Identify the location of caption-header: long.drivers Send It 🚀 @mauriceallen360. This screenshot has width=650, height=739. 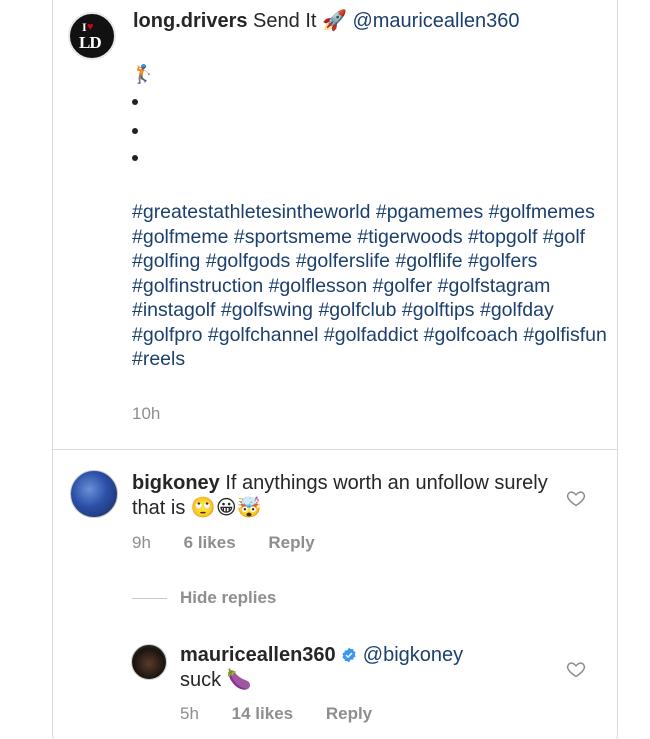
(326, 20).